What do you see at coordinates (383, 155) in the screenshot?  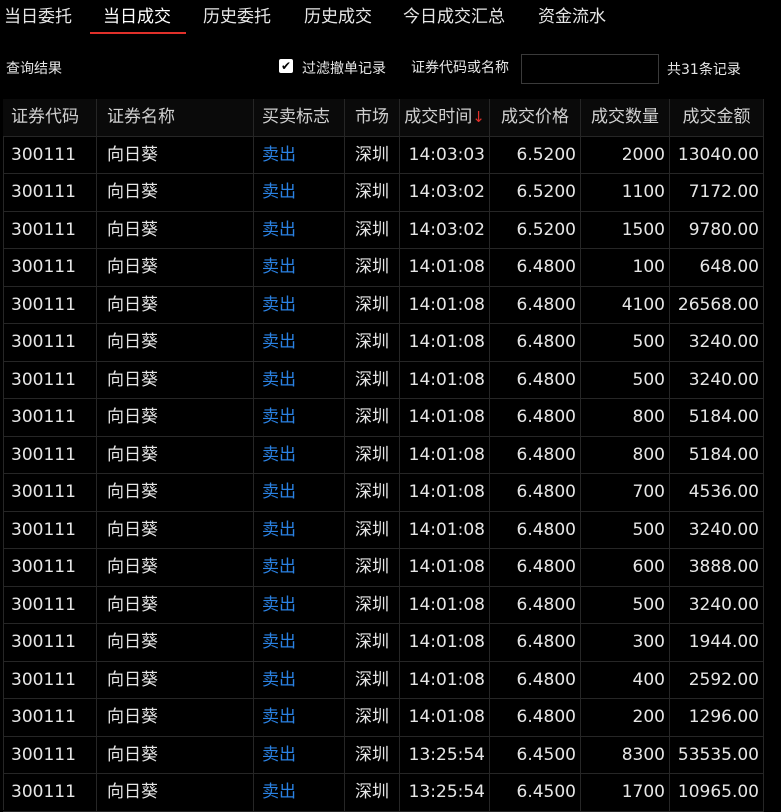 I see `table-row: 300111 向日葵 卖出 深圳 14:03:03 6.5200 2000 13040.00` at bounding box center [383, 155].